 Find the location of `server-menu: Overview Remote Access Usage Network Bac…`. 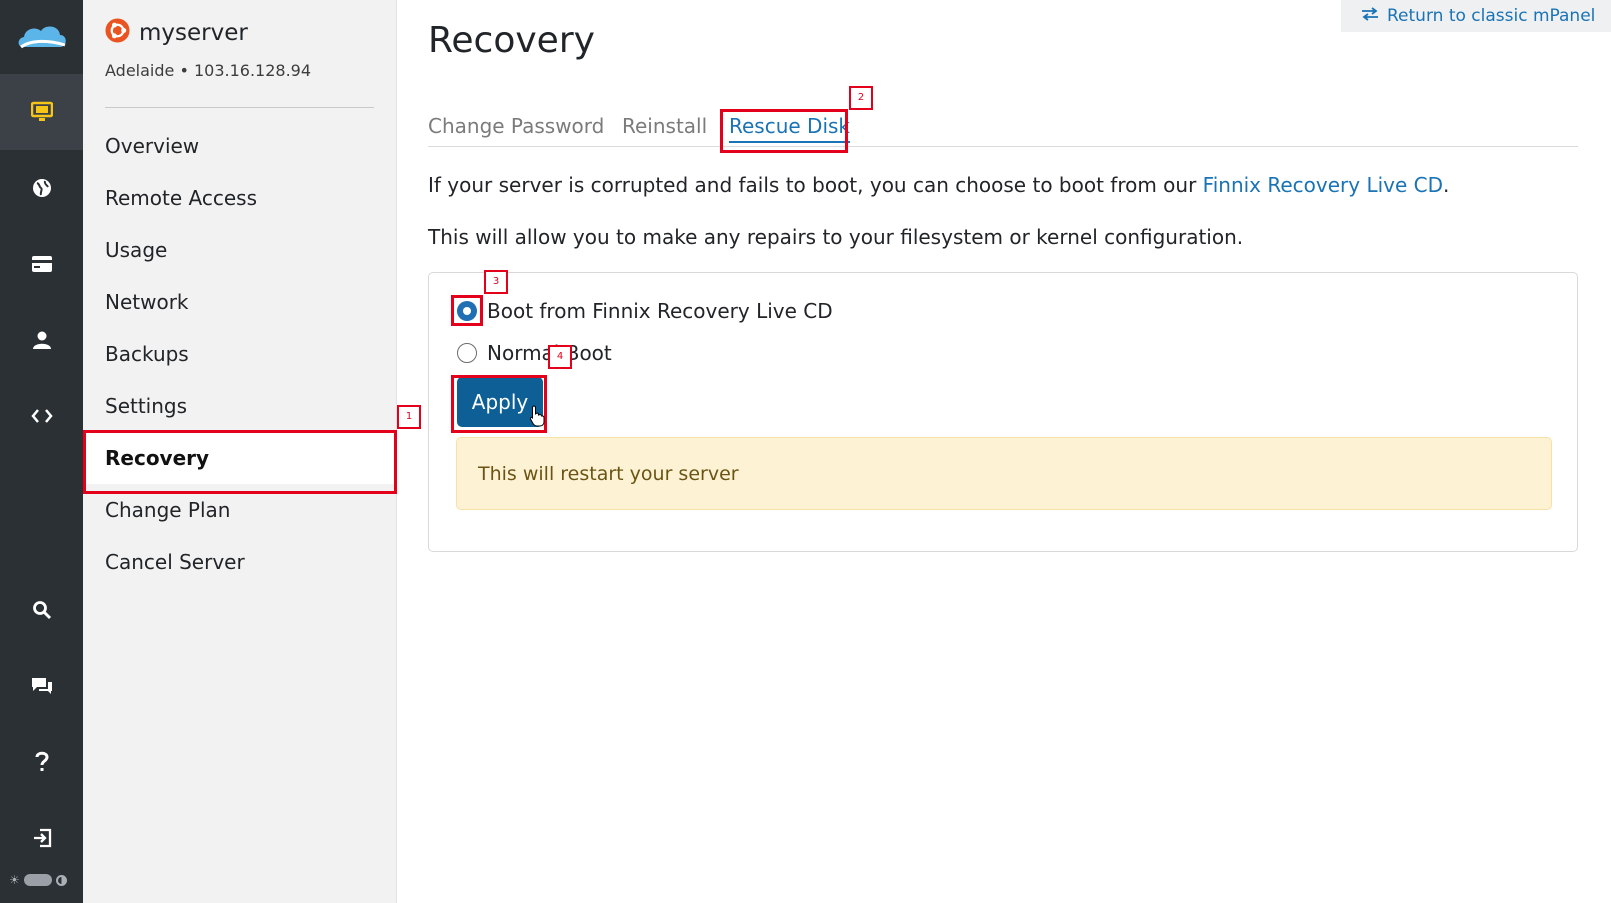

server-menu: Overview Remote Access Usage Network Bac… is located at coordinates (240, 354).